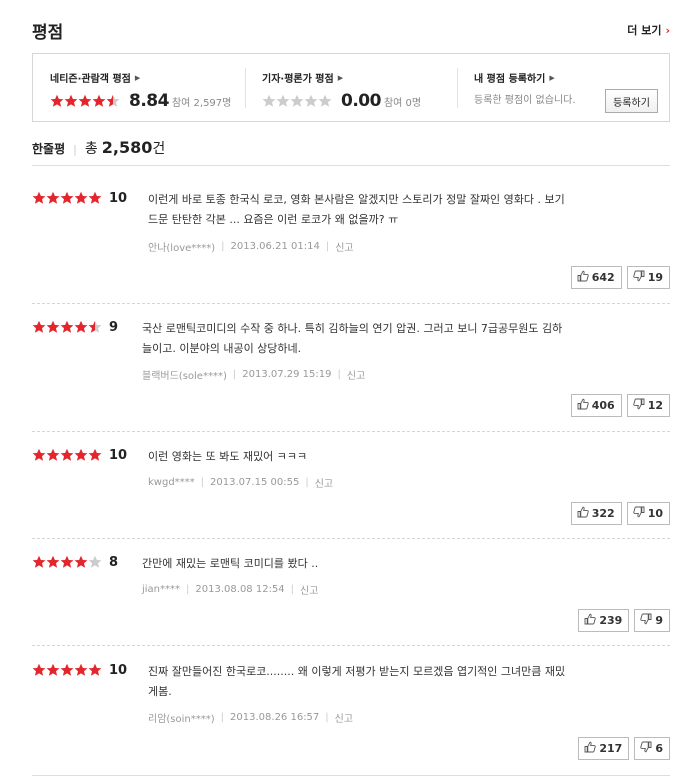  I want to click on upvote-count: 322, so click(603, 513).